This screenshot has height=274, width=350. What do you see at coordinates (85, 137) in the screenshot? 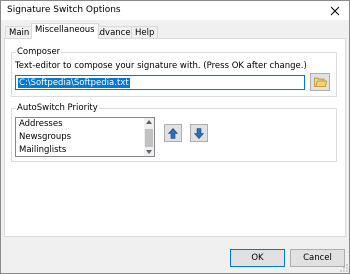
I see `priority-listbox: Addresses Newsgroups Mailinglists` at bounding box center [85, 137].